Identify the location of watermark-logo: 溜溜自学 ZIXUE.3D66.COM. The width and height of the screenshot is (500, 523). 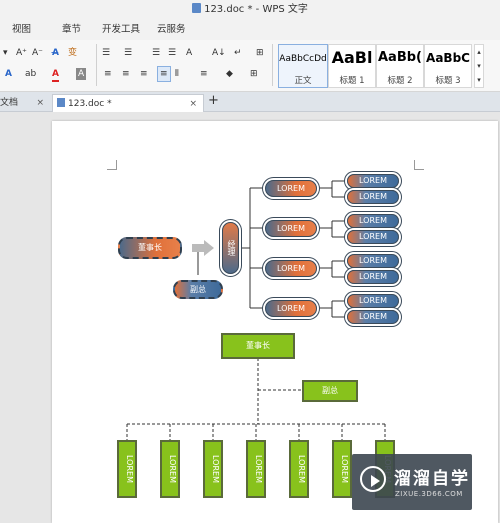
(412, 482).